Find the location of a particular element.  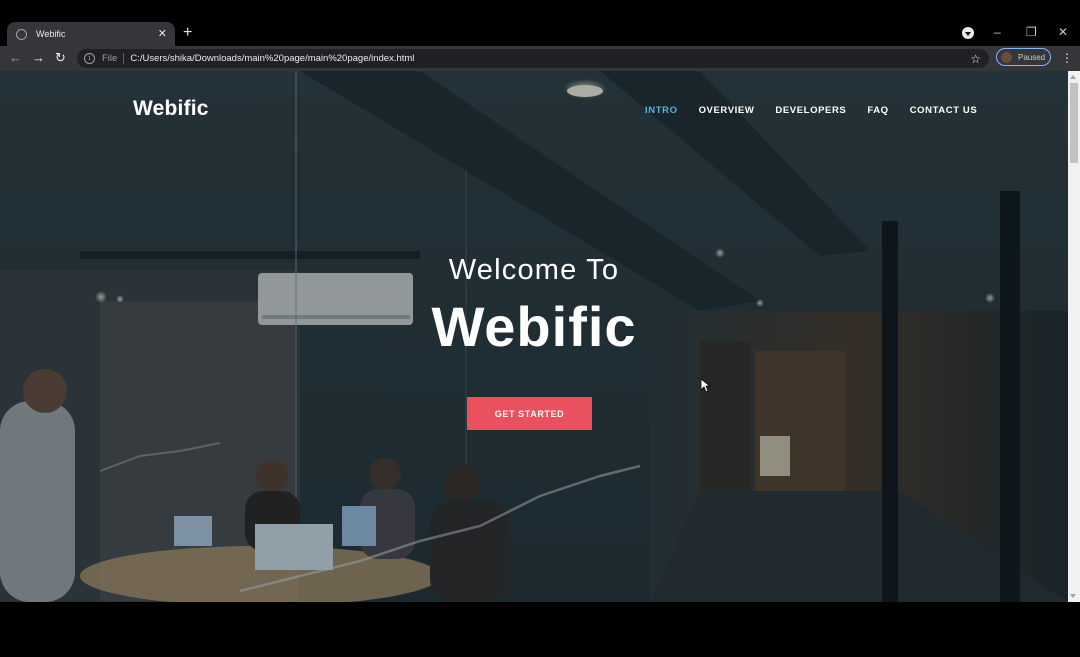

star-icon: ☆ is located at coordinates (975, 59).